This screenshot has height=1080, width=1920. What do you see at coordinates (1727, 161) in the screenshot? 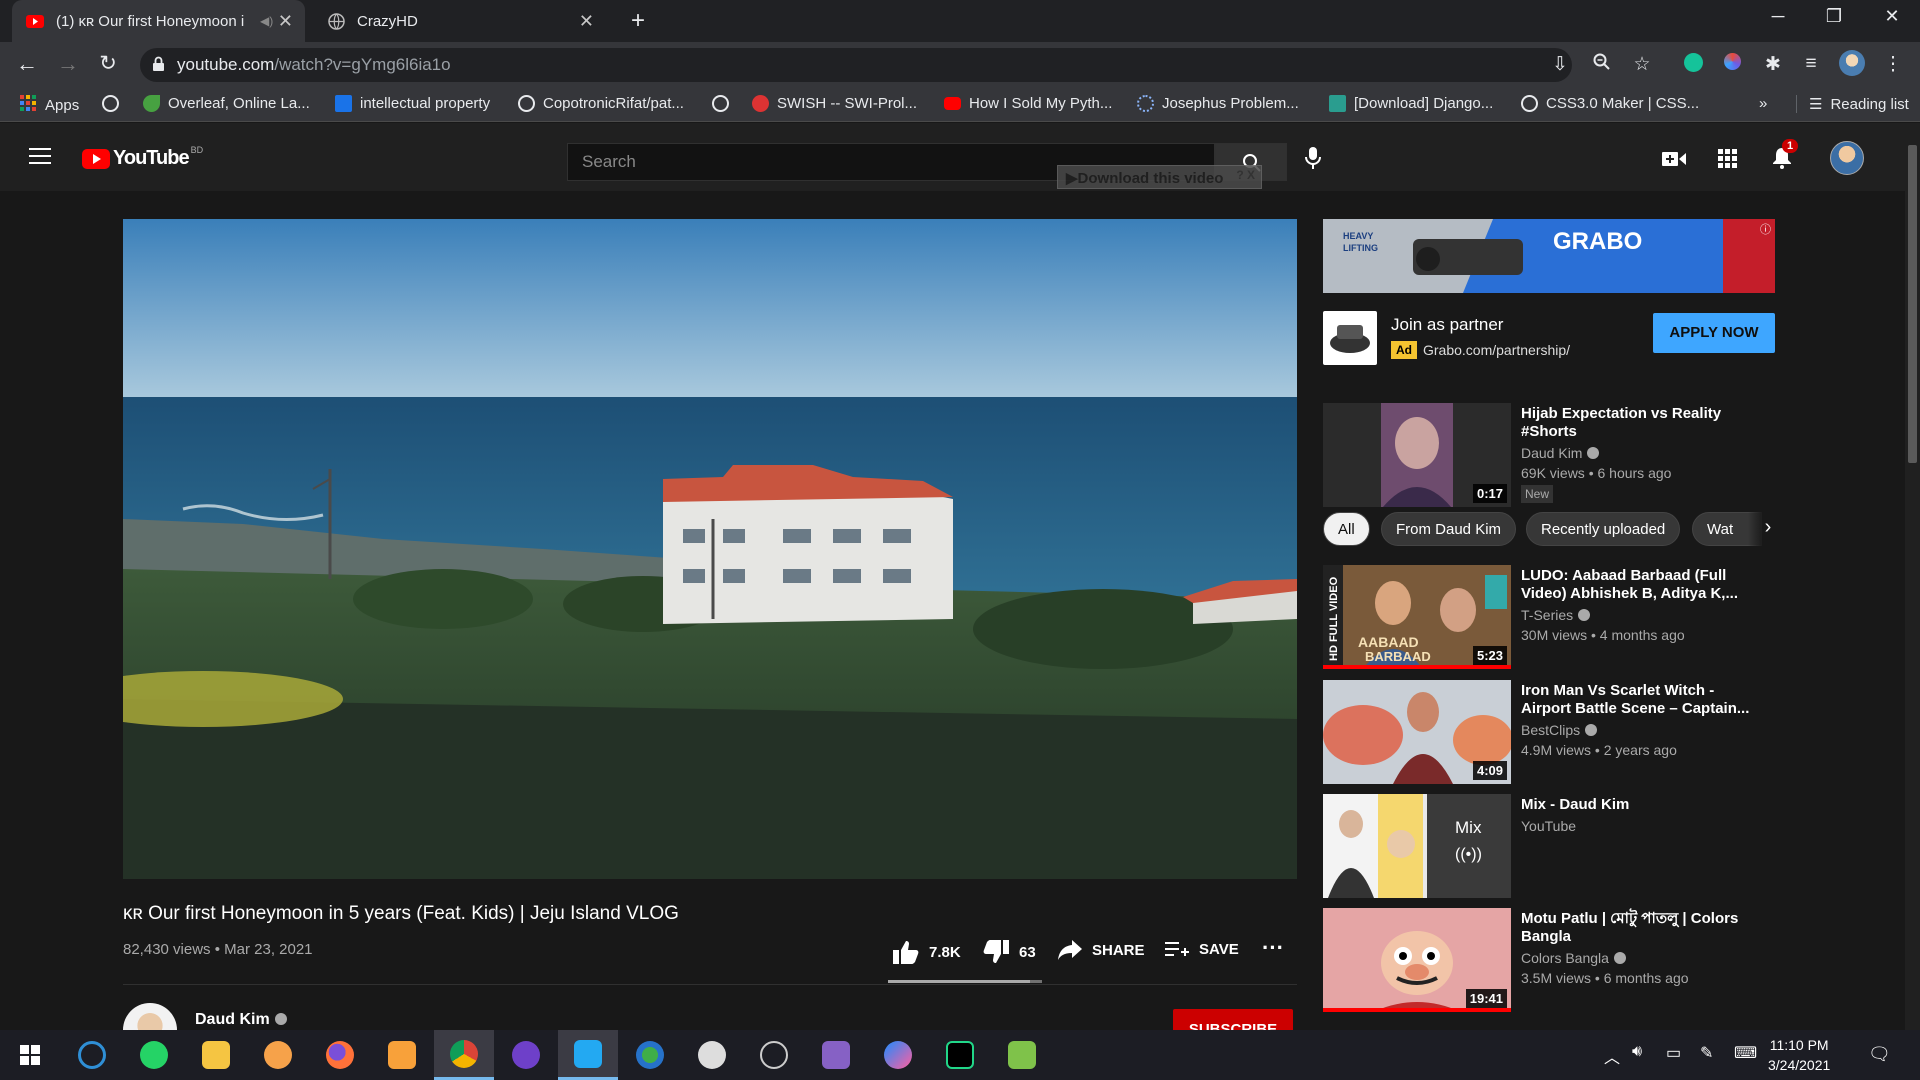
I see `apps-grid-icon` at bounding box center [1727, 161].